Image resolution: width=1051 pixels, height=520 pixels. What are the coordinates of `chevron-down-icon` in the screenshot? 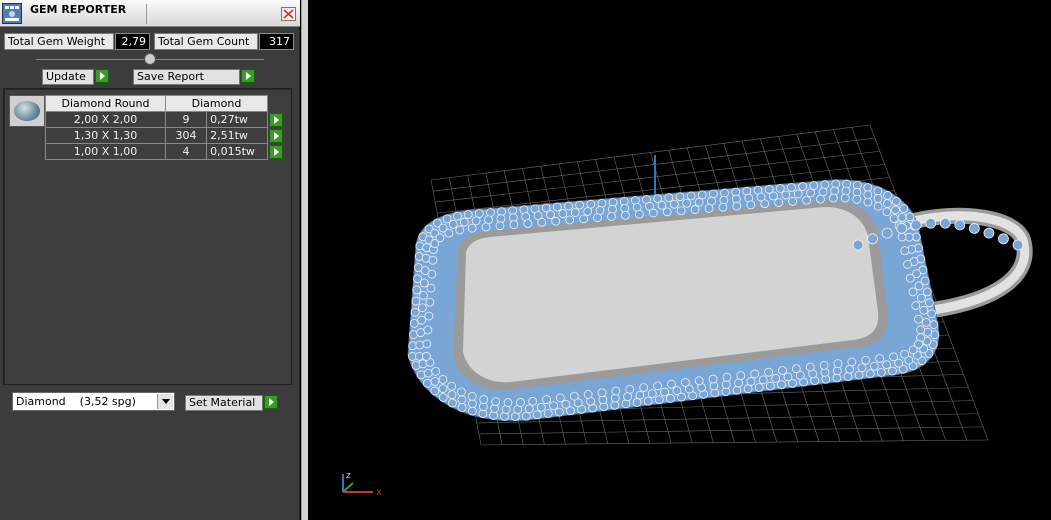 It's located at (165, 401).